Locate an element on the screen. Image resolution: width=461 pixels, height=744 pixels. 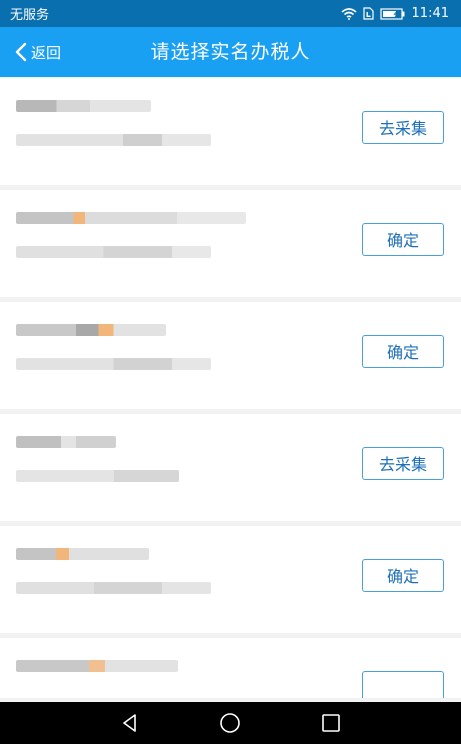
back-label: 返回 is located at coordinates (46, 52).